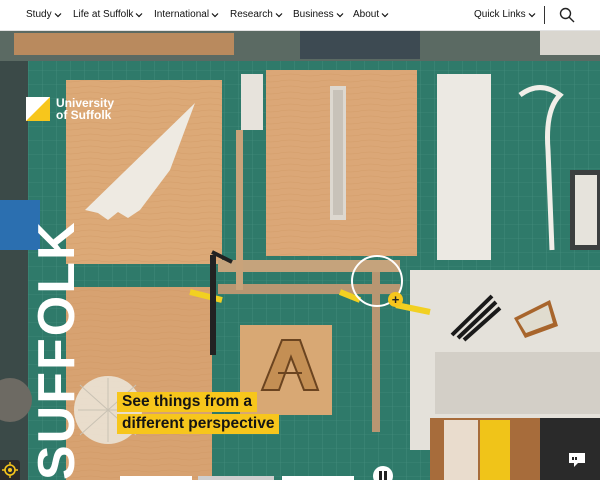 The image size is (600, 480). Describe the element at coordinates (251, 14) in the screenshot. I see `nav-item-label: Research` at that location.